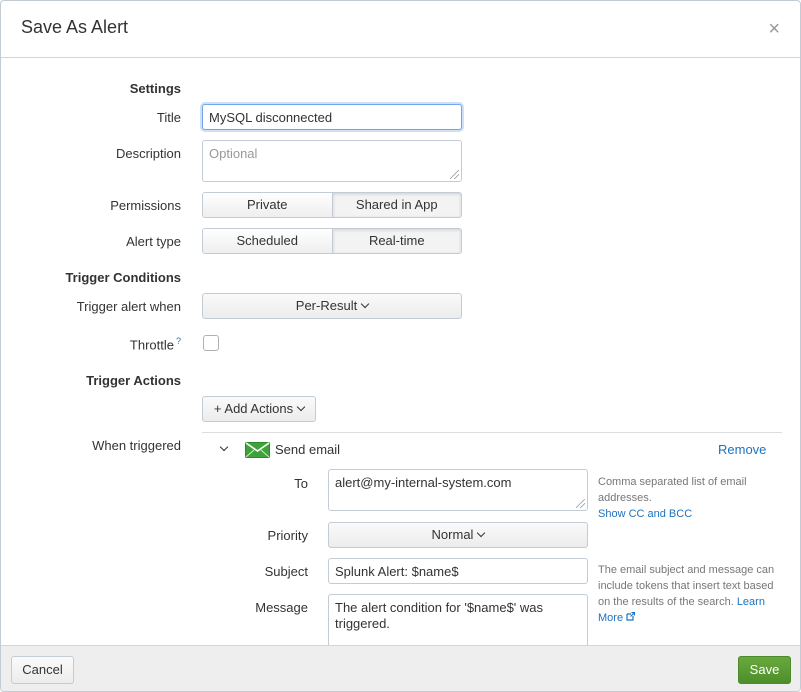 Image resolution: width=801 pixels, height=692 pixels. I want to click on when-triggered-label: When triggered, so click(136, 445).